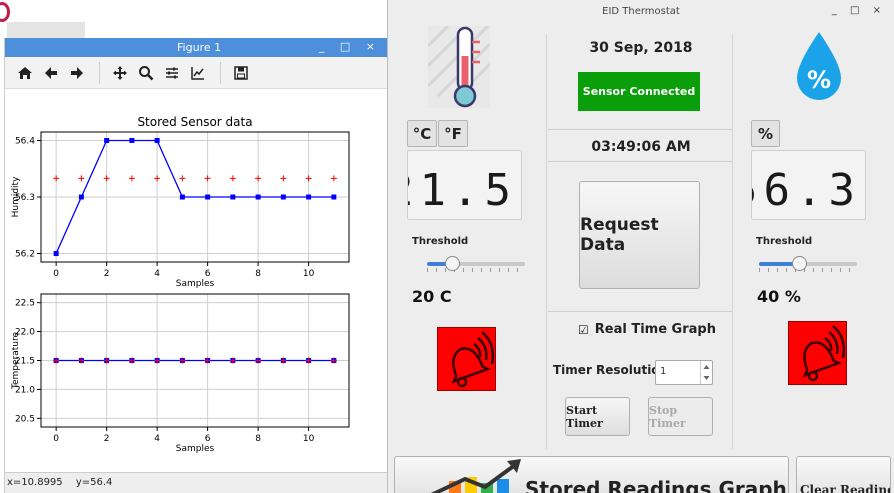 This screenshot has width=894, height=493. Describe the element at coordinates (199, 47) in the screenshot. I see `figure-title: Figure 1` at that location.